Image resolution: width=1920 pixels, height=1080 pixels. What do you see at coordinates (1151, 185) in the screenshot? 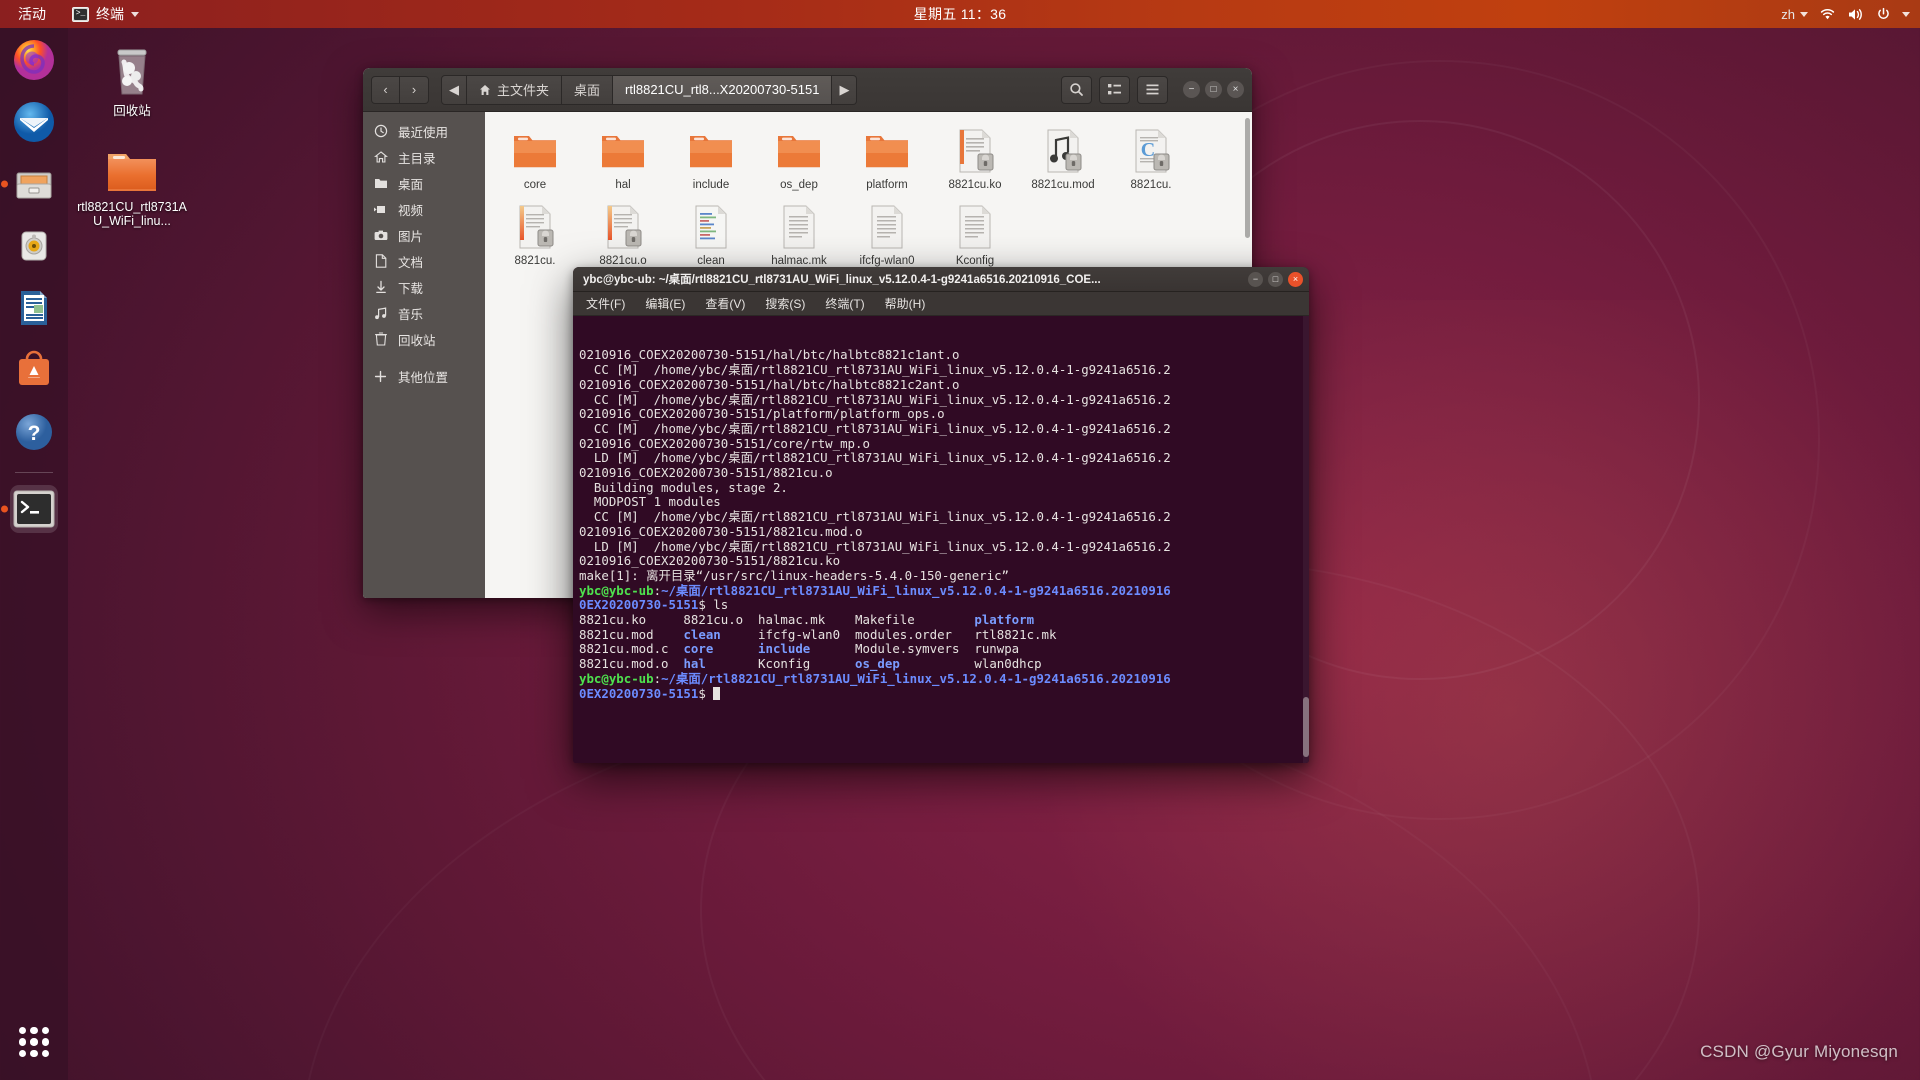
I see `file-name: 8821cu.` at bounding box center [1151, 185].